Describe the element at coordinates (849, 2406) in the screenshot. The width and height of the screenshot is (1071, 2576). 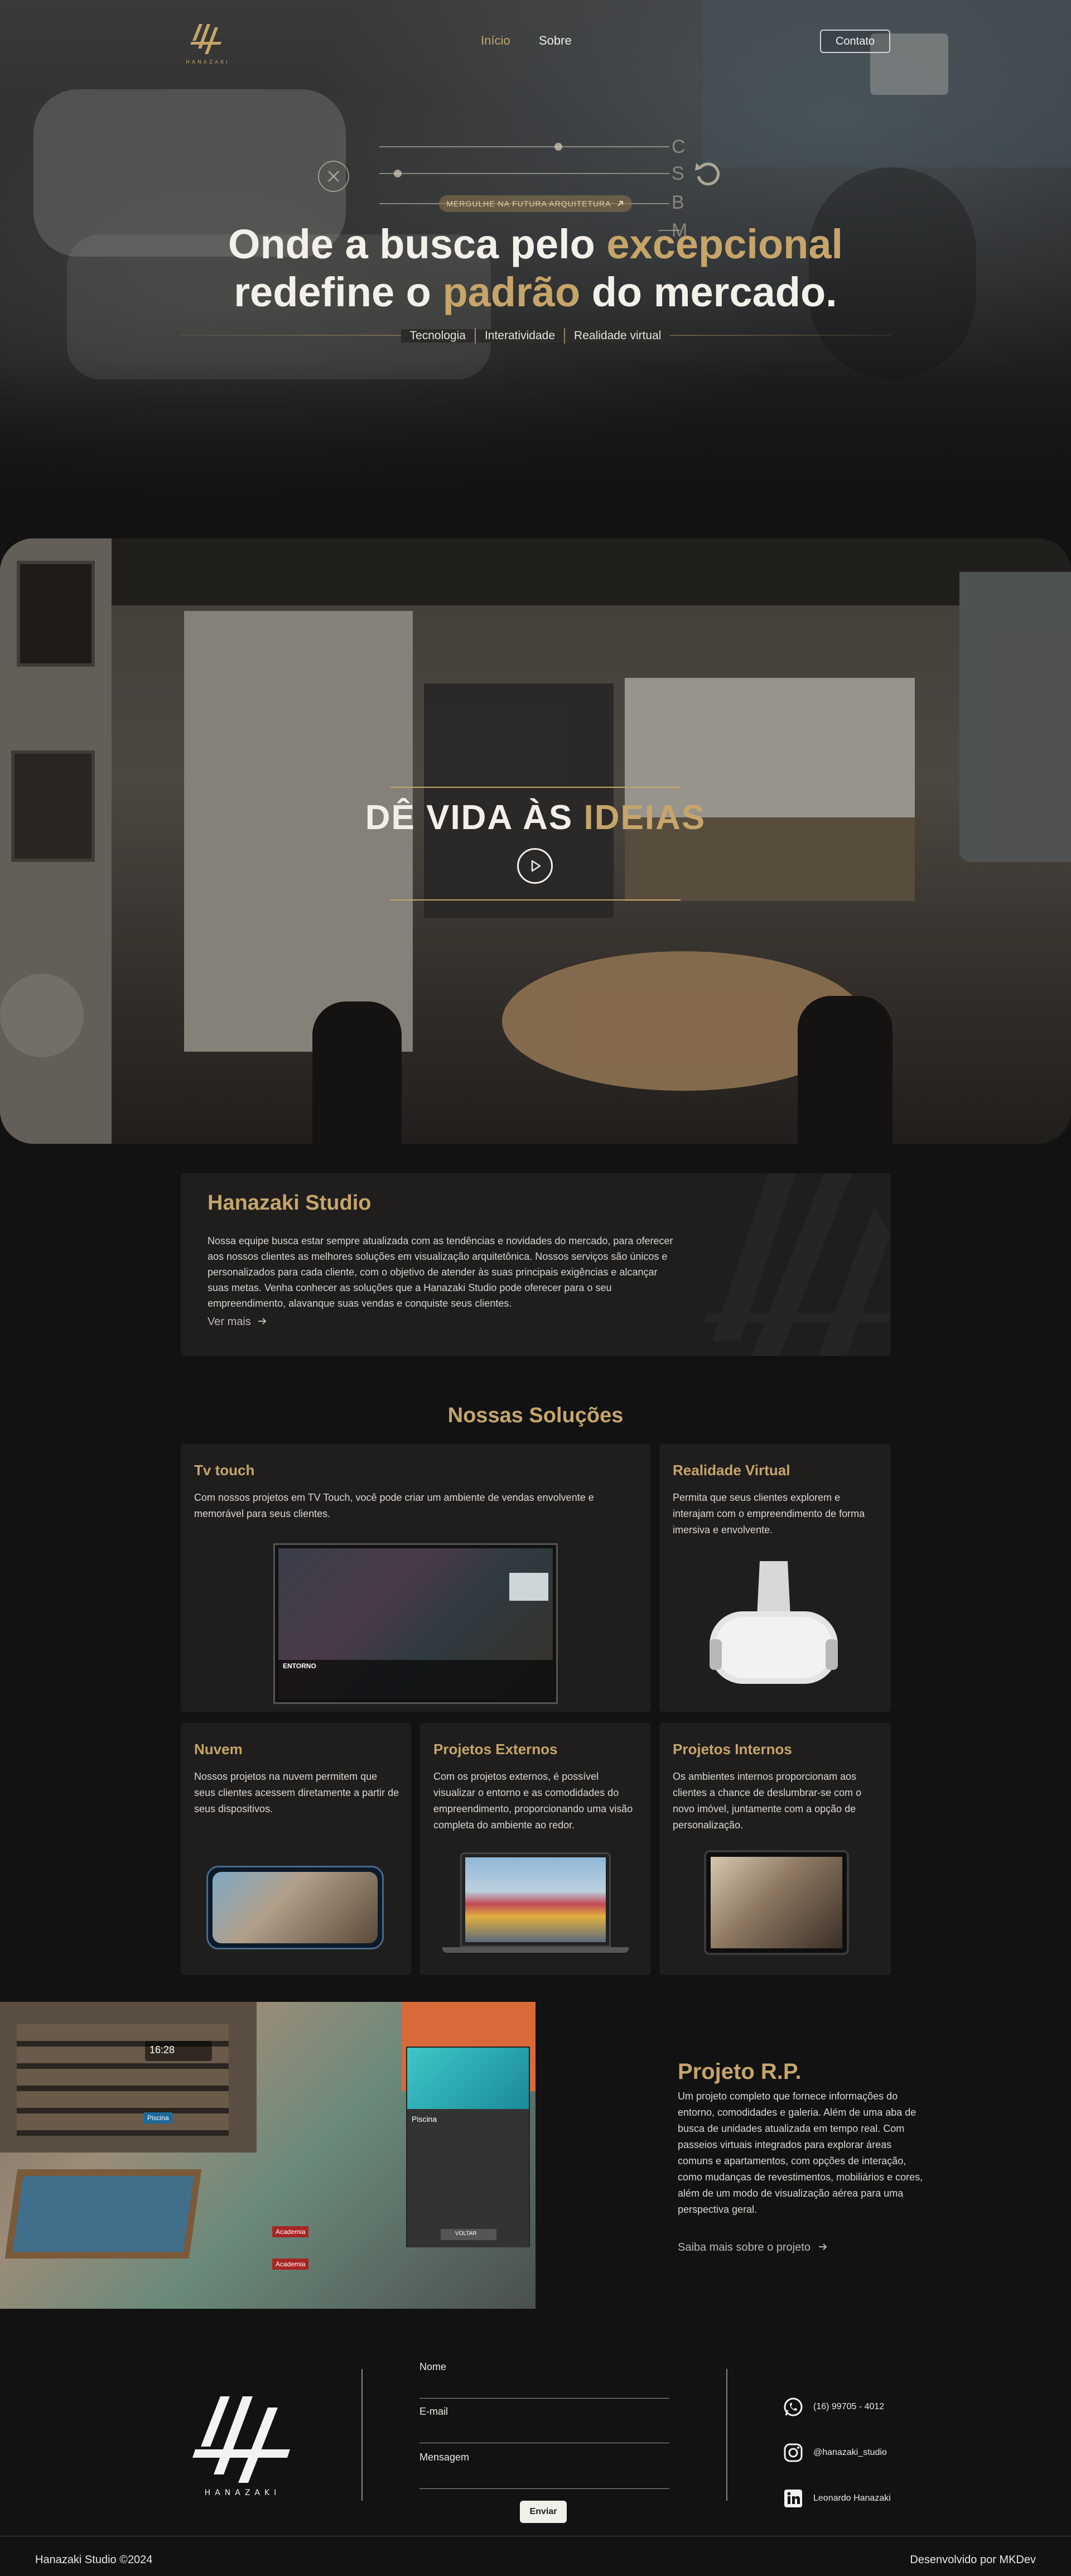
I see `phone-text: (16) 99705 - 4012` at that location.